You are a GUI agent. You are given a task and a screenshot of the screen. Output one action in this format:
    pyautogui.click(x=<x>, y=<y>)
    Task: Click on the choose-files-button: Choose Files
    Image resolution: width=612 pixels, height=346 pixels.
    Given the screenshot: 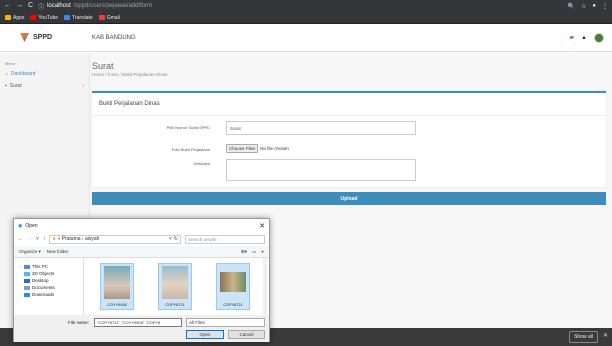 What is the action you would take?
    pyautogui.click(x=242, y=148)
    